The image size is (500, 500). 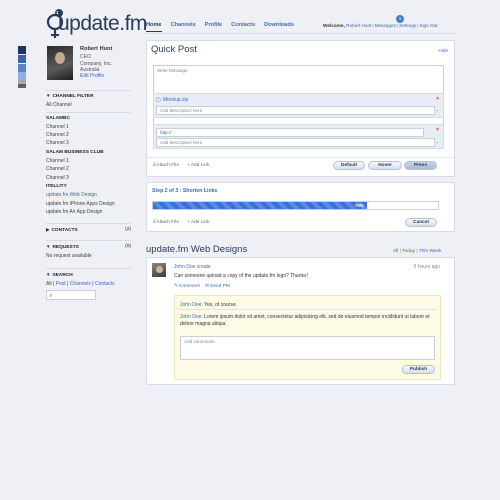 I want to click on send-pm-button: ✉Send PM, so click(x=217, y=286).